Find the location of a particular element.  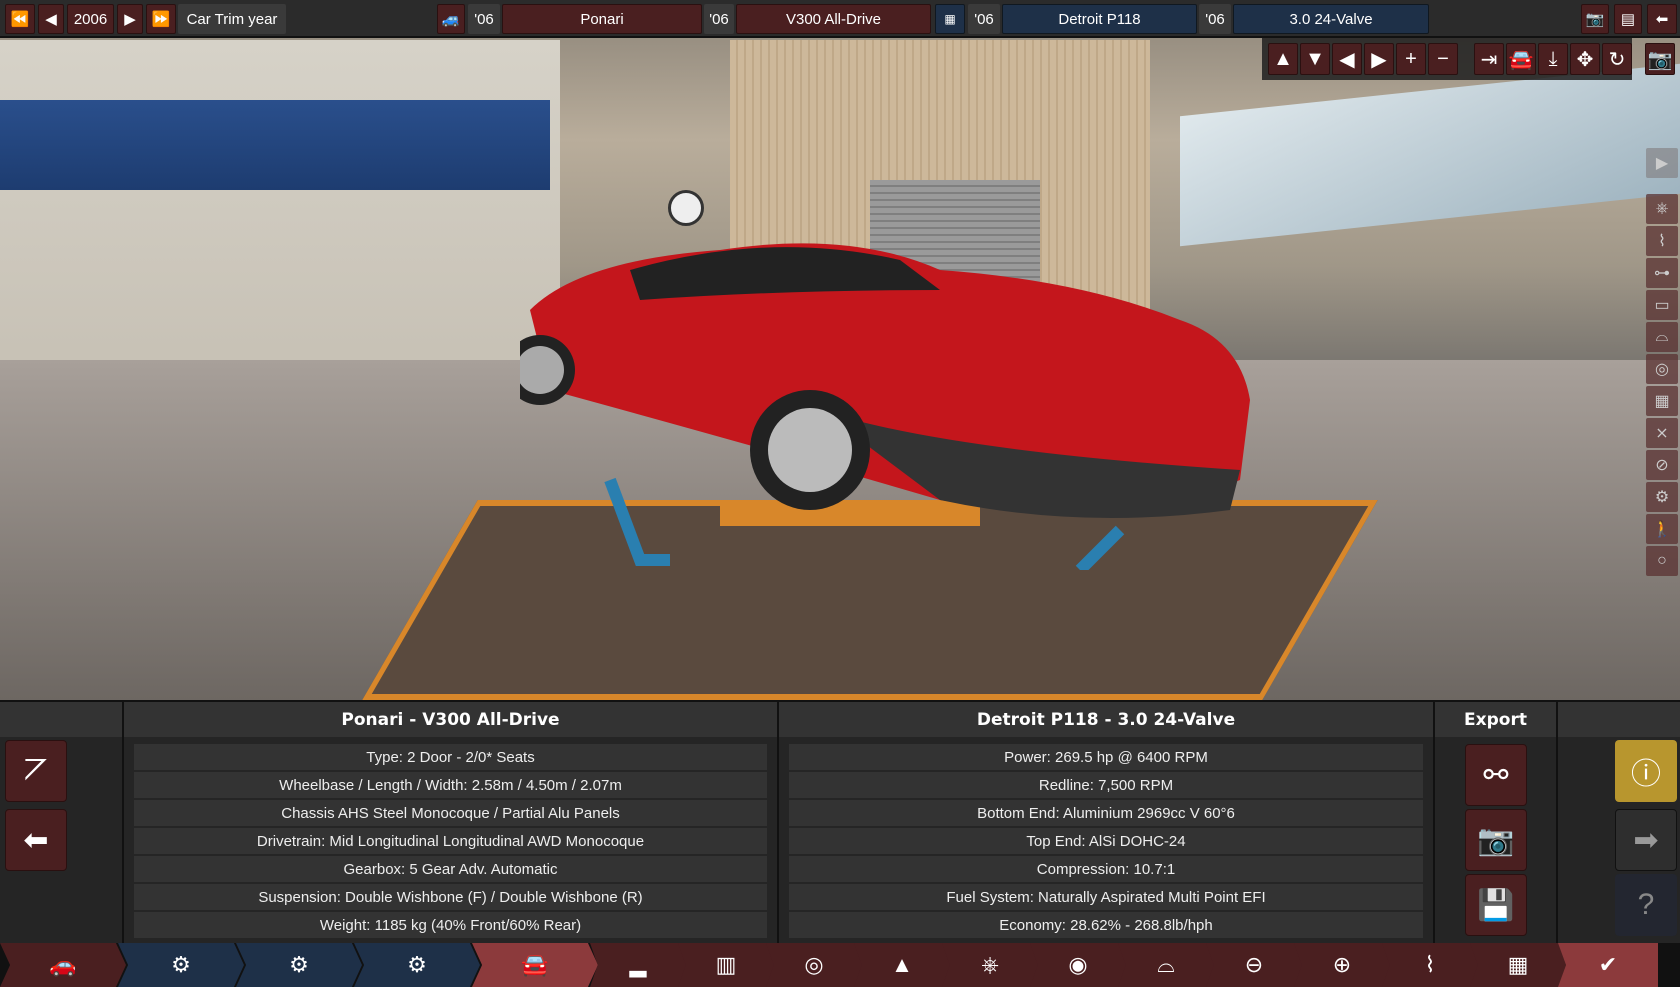

garage-wall is located at coordinates (280, 205).